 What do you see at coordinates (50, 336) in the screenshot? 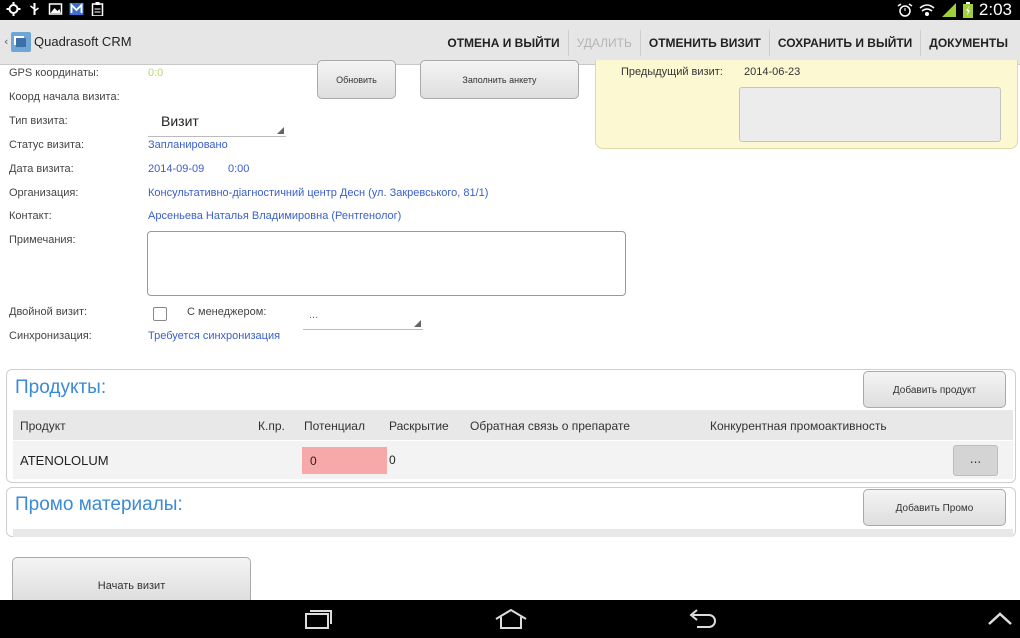
I see `sync-label: Синхронизация:` at bounding box center [50, 336].